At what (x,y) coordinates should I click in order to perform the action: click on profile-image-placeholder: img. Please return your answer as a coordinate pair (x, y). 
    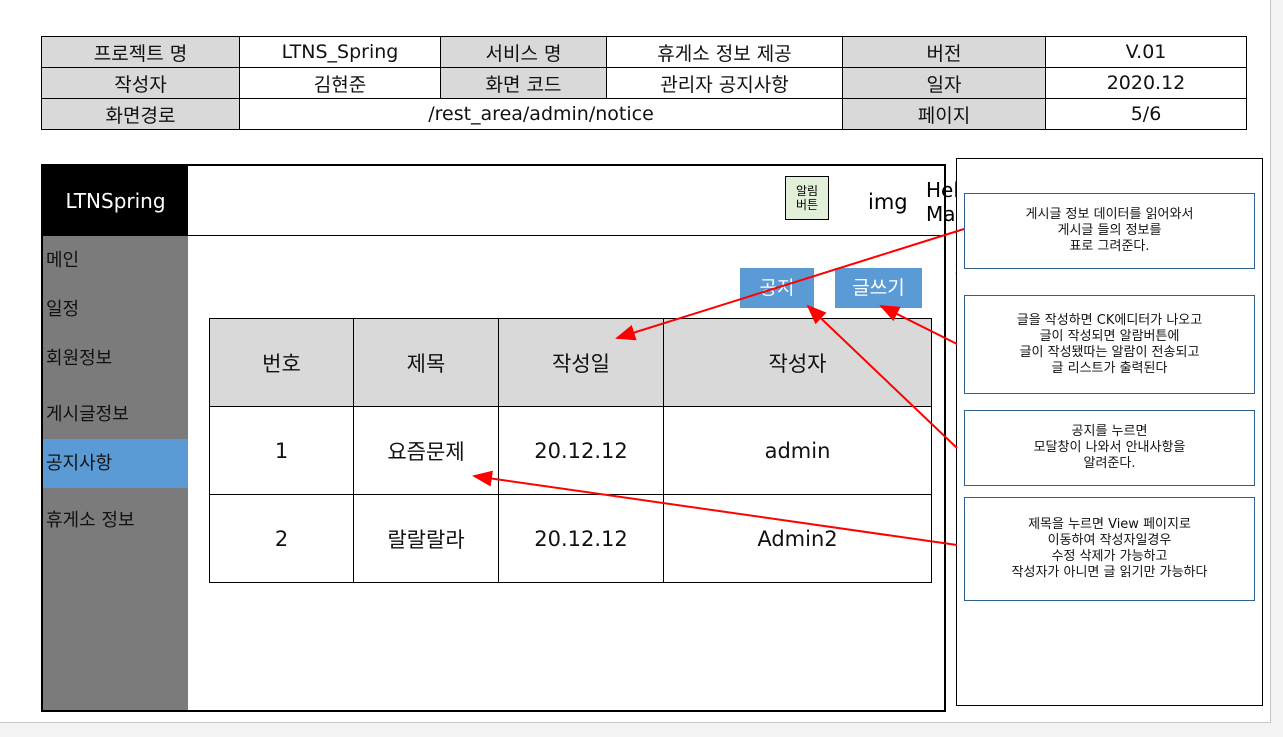
    Looking at the image, I should click on (888, 202).